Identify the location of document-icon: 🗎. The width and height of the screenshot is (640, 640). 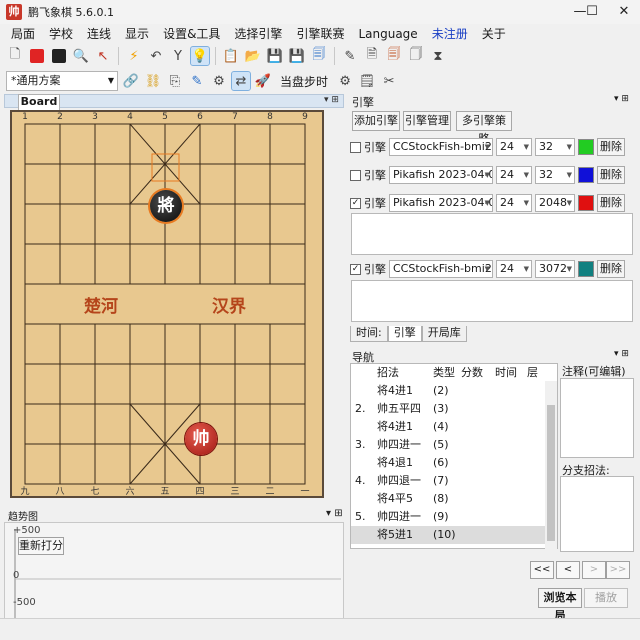
(372, 56).